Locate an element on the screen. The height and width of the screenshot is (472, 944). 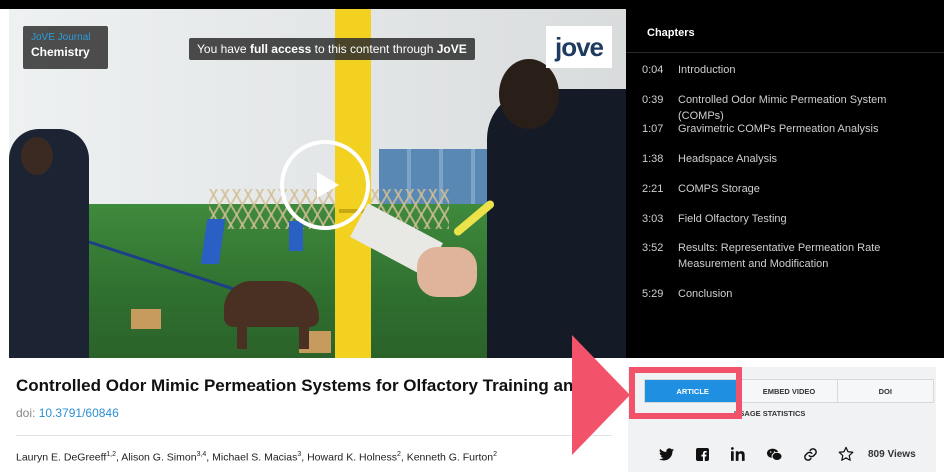
tab-doi: DOI is located at coordinates (884, 391).